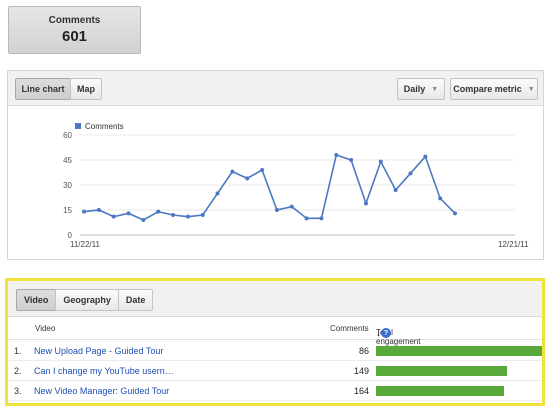 The width and height of the screenshot is (550, 411). What do you see at coordinates (104, 126) in the screenshot?
I see `legend-label: Comments` at bounding box center [104, 126].